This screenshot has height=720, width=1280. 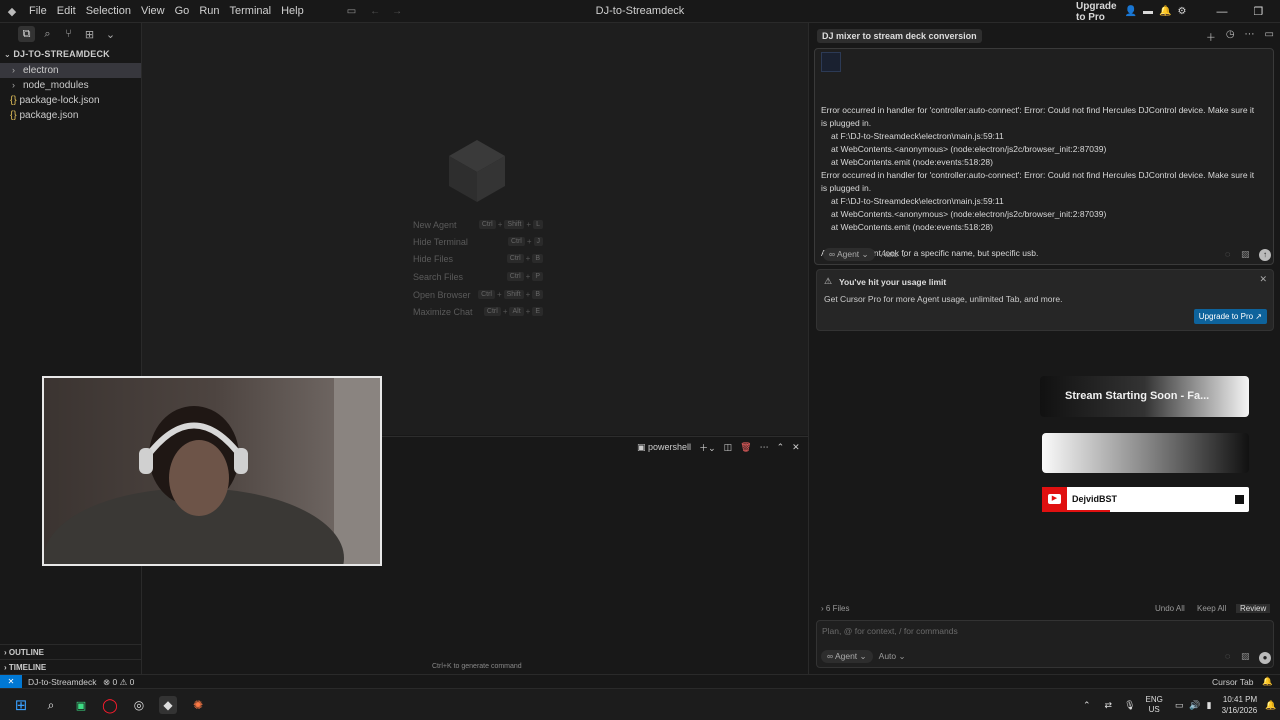 I want to click on new-terminal-icon: ＋⌄, so click(x=707, y=447).